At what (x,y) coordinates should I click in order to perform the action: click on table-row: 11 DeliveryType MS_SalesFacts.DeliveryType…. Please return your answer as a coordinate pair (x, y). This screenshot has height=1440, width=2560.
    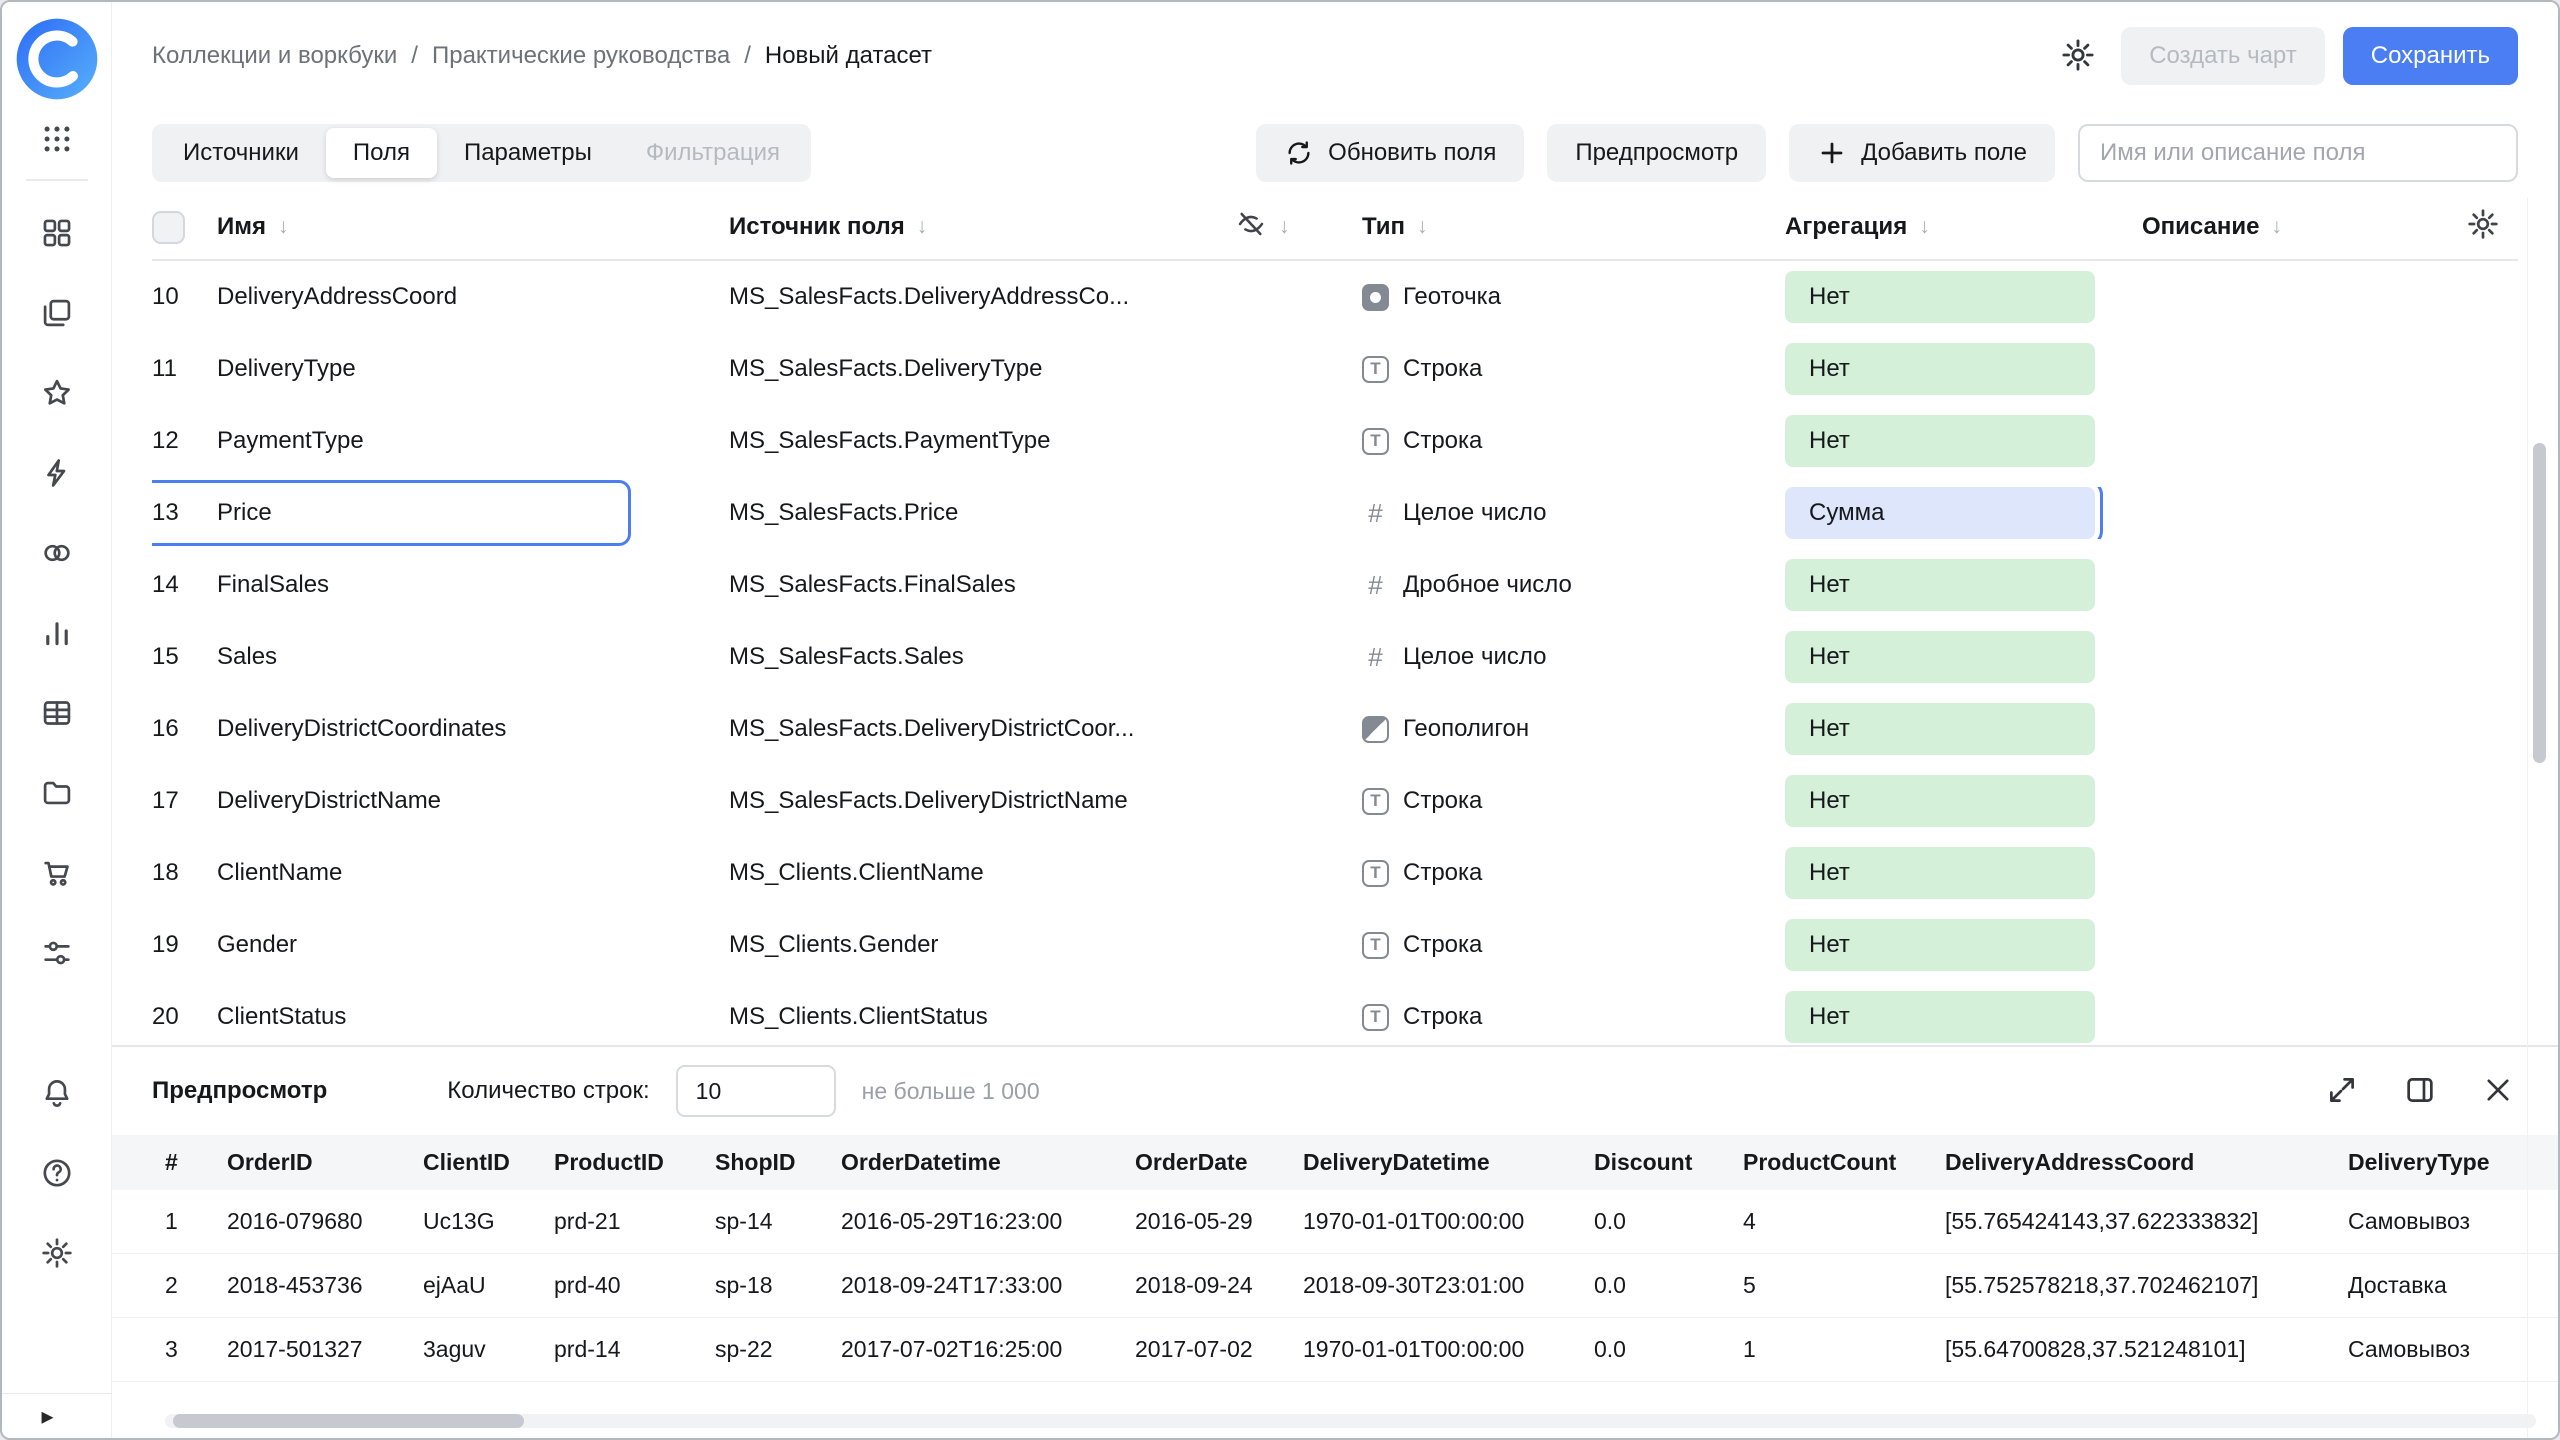
    Looking at the image, I should click on (1335, 369).